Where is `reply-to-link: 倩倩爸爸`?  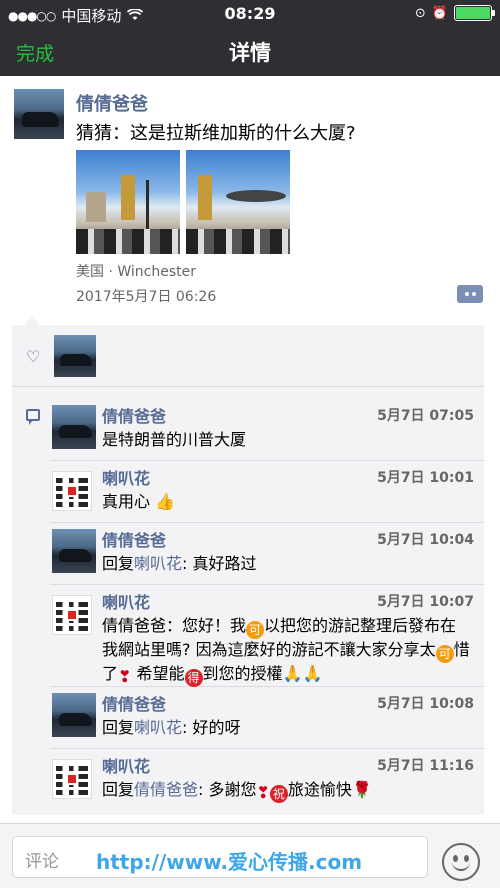 reply-to-link: 倩倩爸爸 is located at coordinates (166, 789).